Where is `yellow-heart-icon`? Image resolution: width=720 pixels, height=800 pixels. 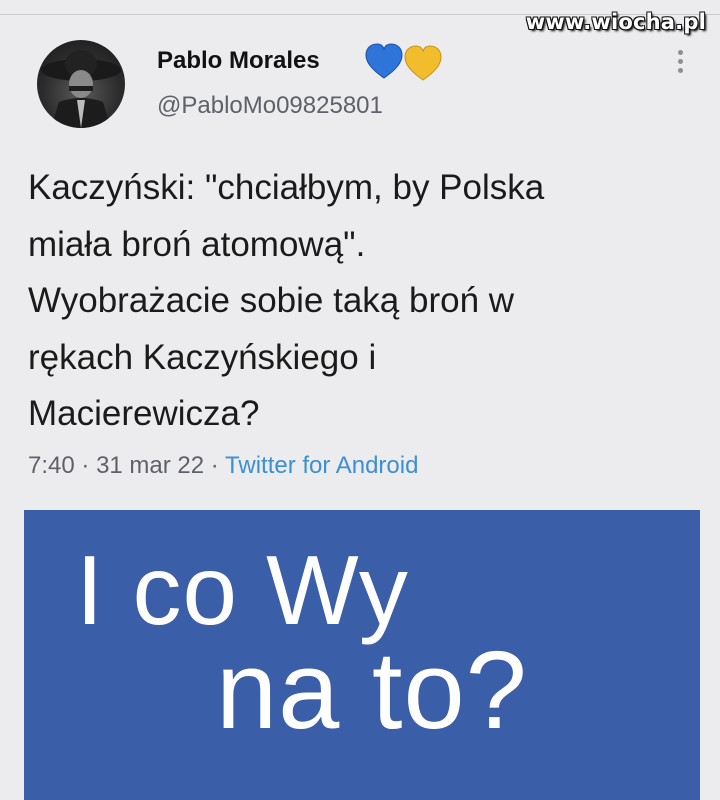 yellow-heart-icon is located at coordinates (423, 63).